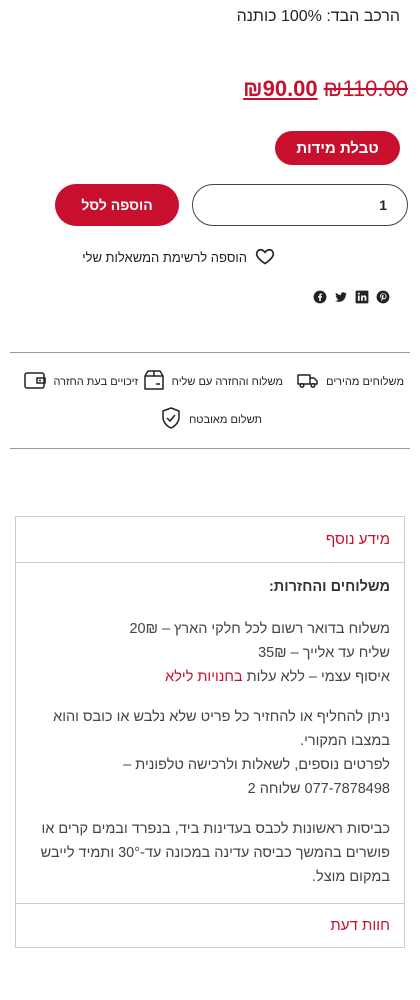 The height and width of the screenshot is (1000, 420). I want to click on quantity-value: 1, so click(383, 205).